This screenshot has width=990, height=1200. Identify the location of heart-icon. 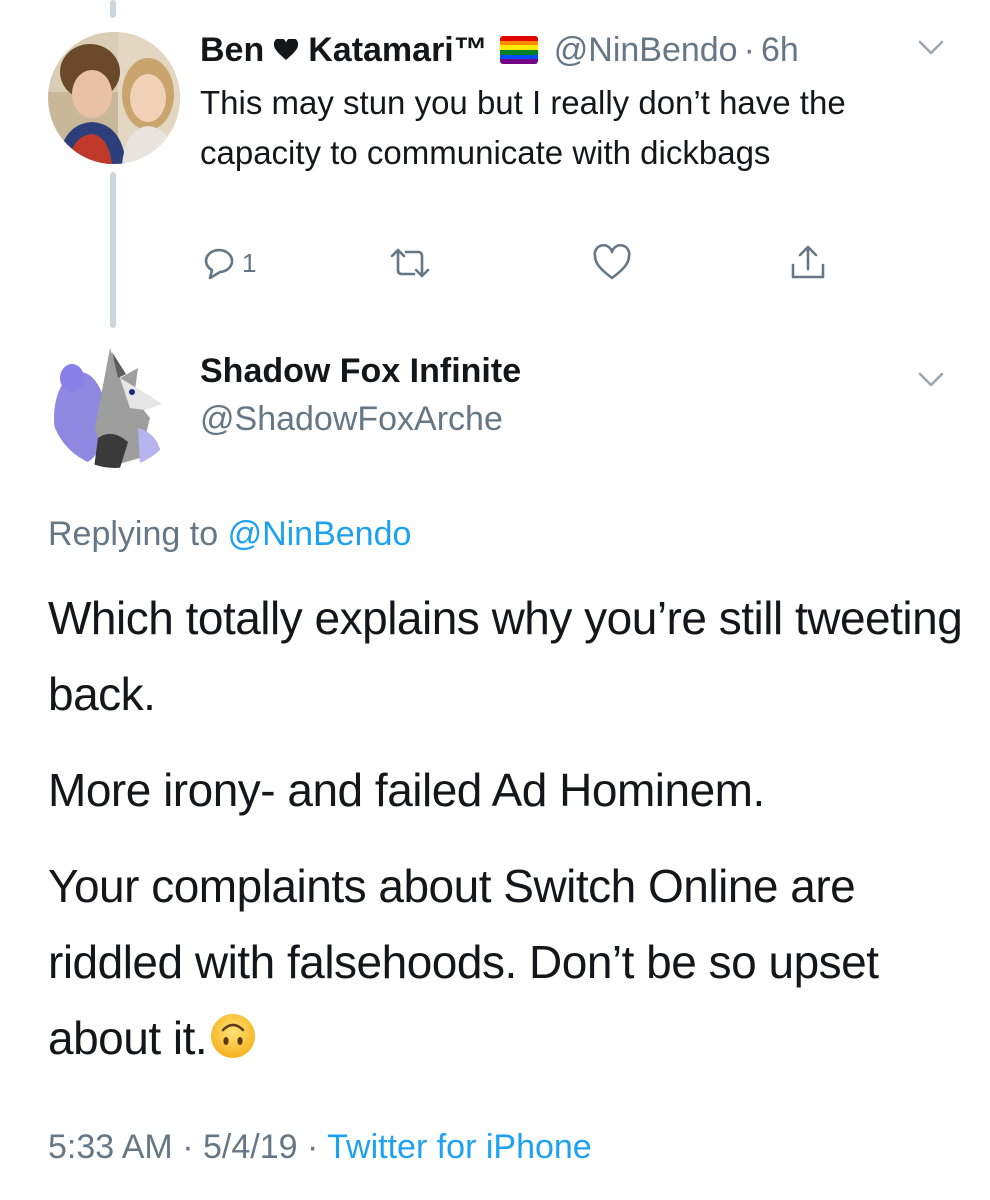
(612, 263).